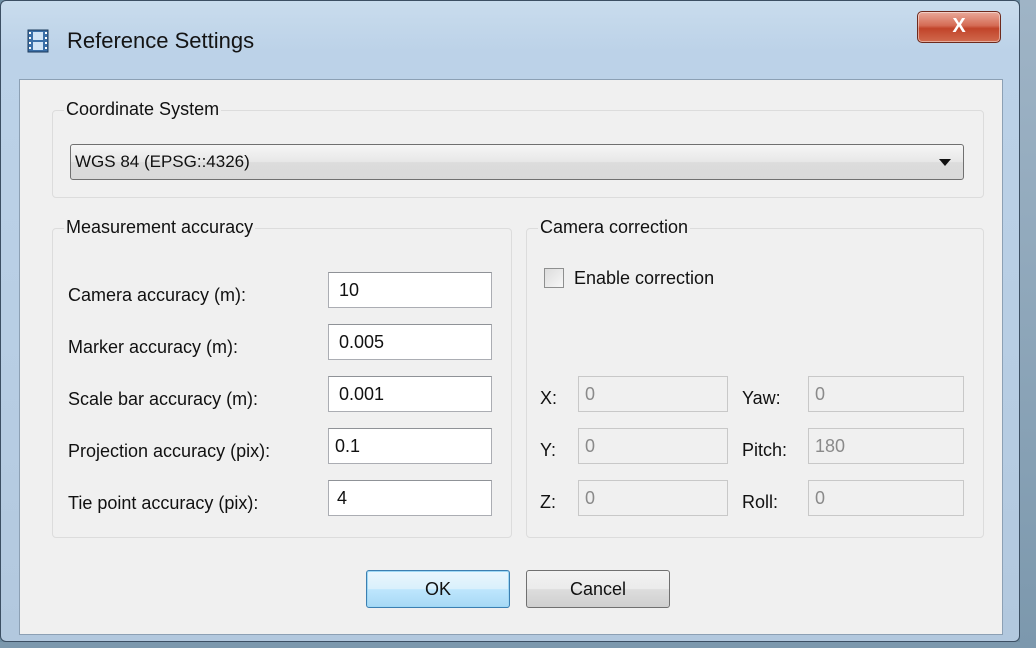 The width and height of the screenshot is (1036, 648). Describe the element at coordinates (886, 498) in the screenshot. I see `roll-field: 0` at that location.